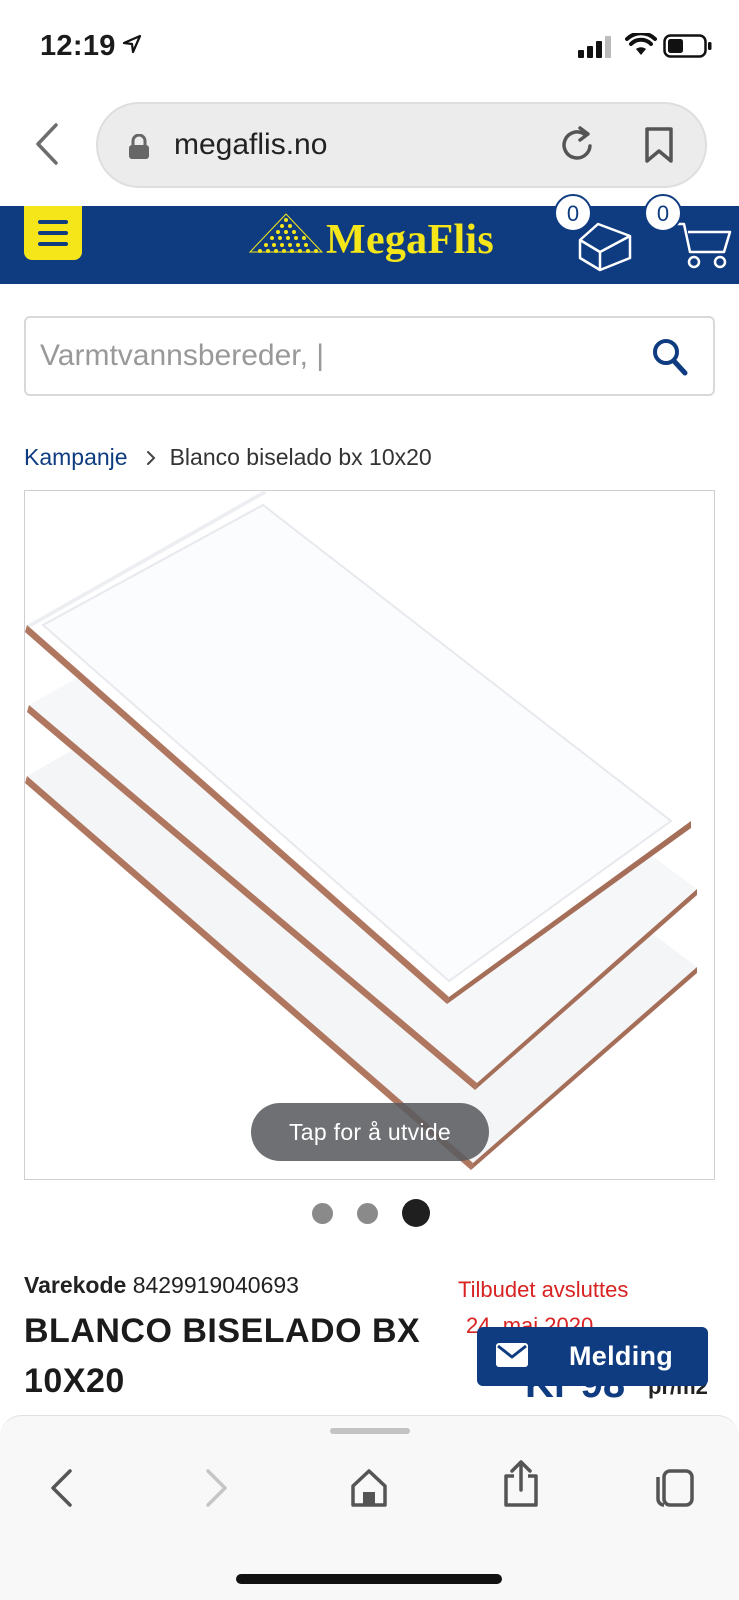 The image size is (739, 1600). I want to click on site-header: MegaFlis 0 0, so click(369, 239).